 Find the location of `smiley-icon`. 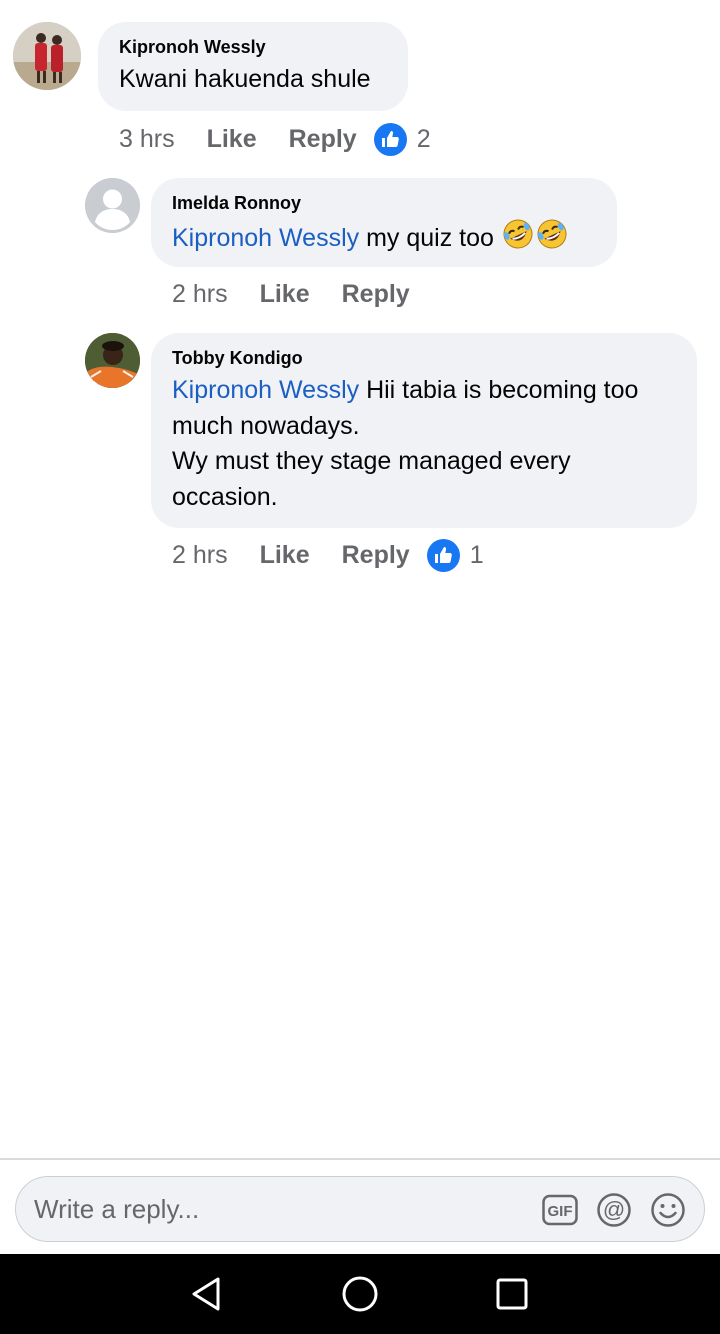

smiley-icon is located at coordinates (668, 1210).